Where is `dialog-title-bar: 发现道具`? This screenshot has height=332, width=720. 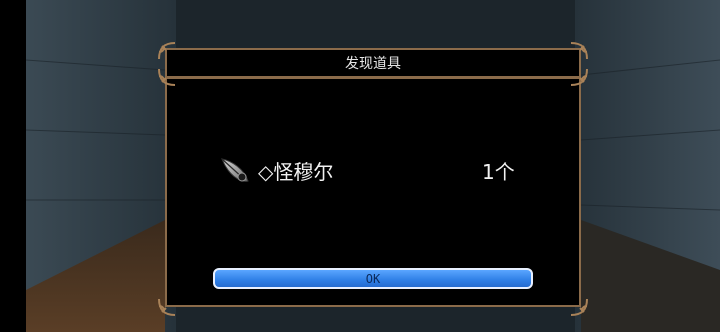
dialog-title-bar: 发现道具 is located at coordinates (373, 63).